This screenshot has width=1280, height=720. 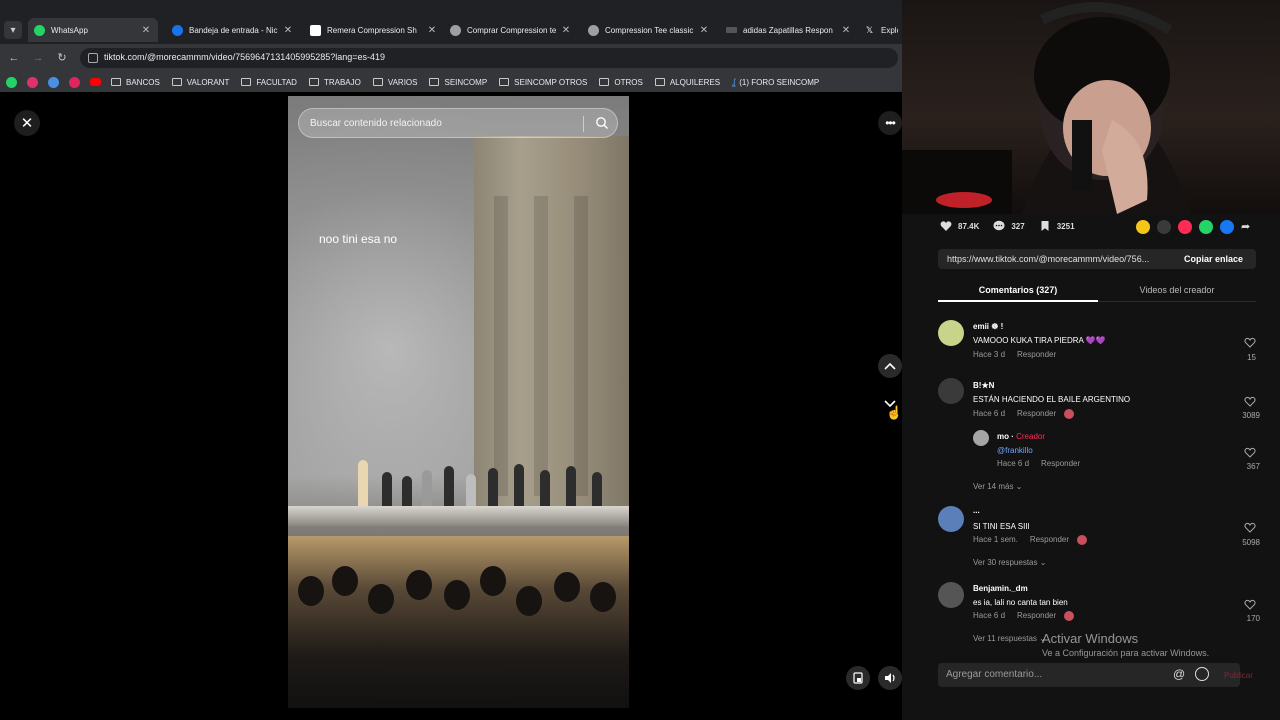 I want to click on copy-link-button: Copiar enlace, so click(x=1213, y=259).